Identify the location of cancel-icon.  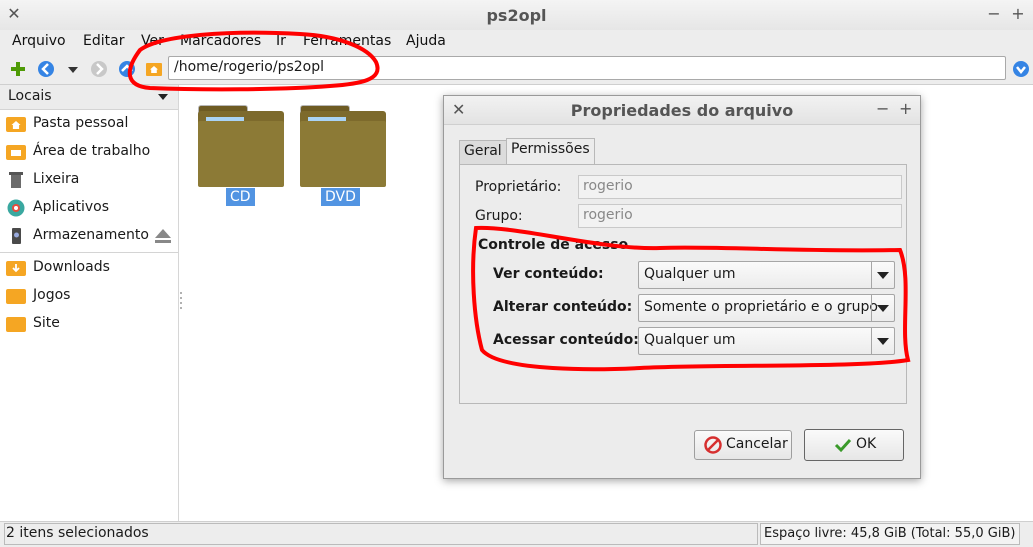
(713, 445).